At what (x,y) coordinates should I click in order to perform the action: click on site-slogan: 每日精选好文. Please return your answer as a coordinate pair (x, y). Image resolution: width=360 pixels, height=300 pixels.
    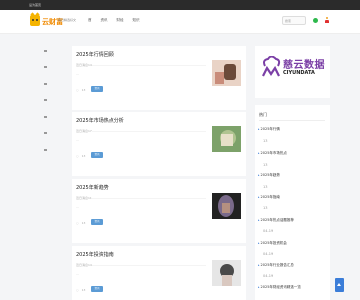
    Looking at the image, I should click on (67, 20).